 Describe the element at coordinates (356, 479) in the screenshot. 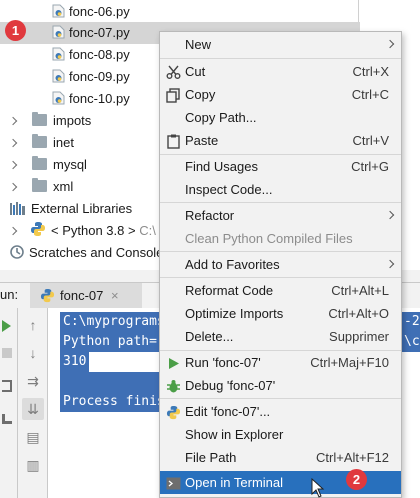

I see `step-badge-2: 2` at that location.